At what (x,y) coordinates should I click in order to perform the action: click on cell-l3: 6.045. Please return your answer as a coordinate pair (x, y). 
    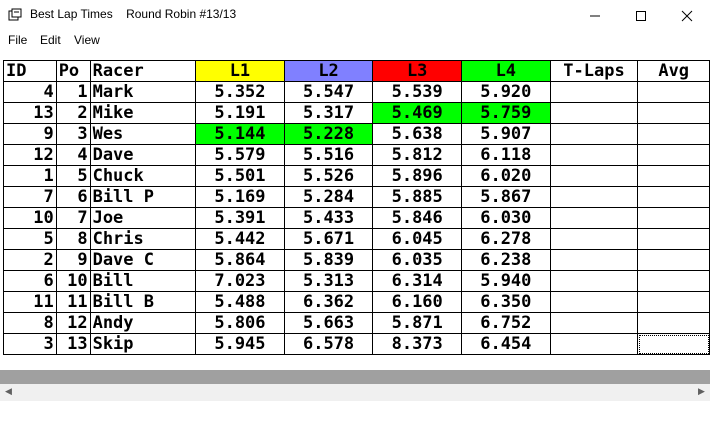
    Looking at the image, I should click on (417, 239).